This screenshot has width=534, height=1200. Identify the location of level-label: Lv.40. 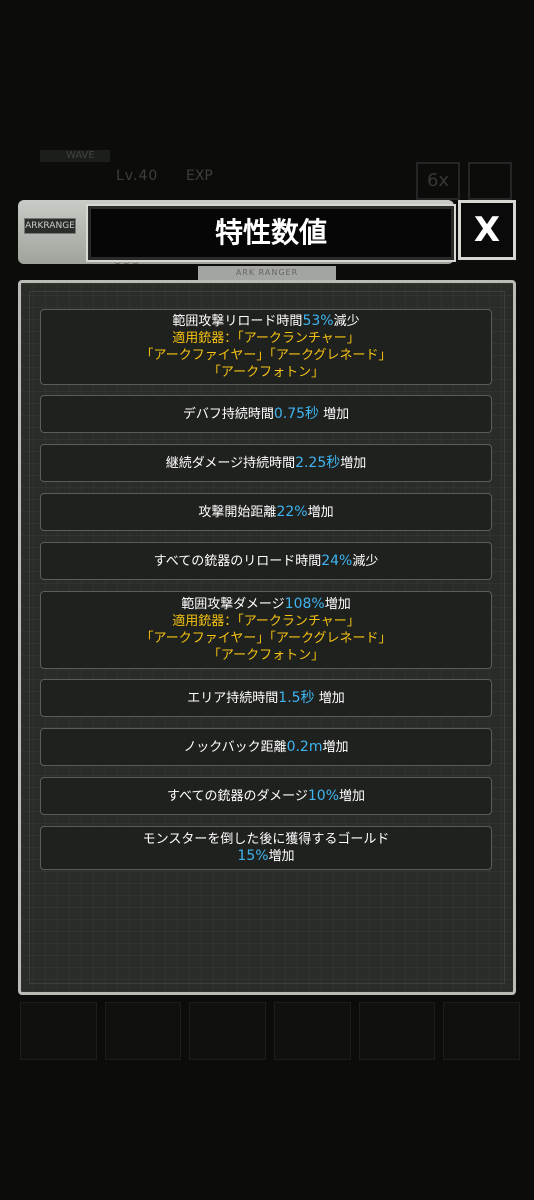
(137, 176).